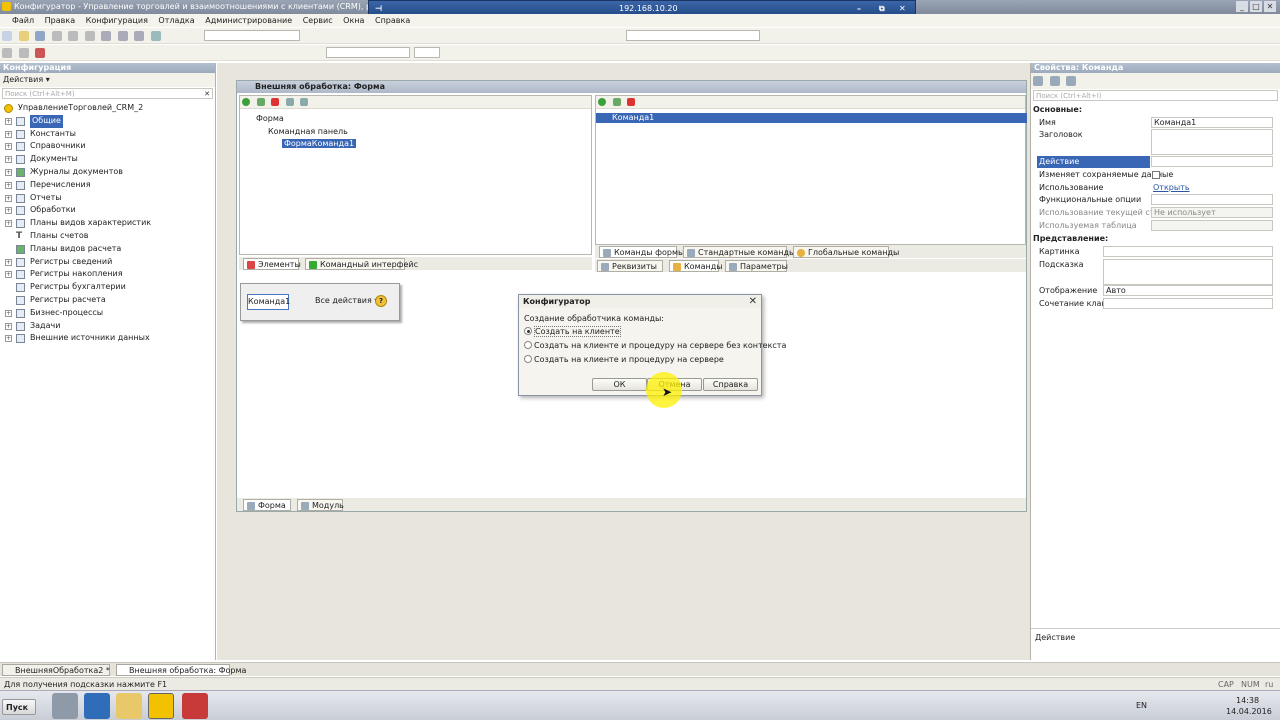  Describe the element at coordinates (1156, 175) in the screenshot. I see `modifies-checkbox` at that location.